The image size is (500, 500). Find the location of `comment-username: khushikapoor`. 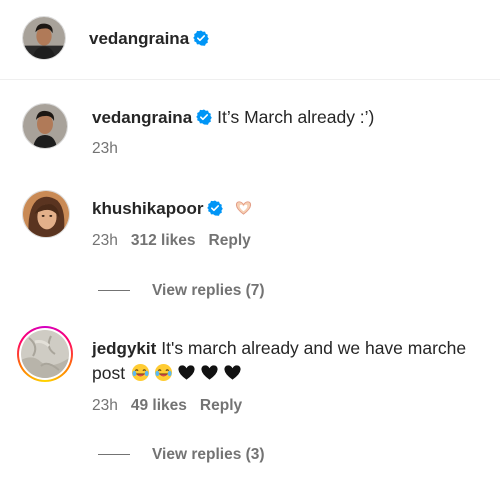

comment-username: khushikapoor is located at coordinates (147, 208).